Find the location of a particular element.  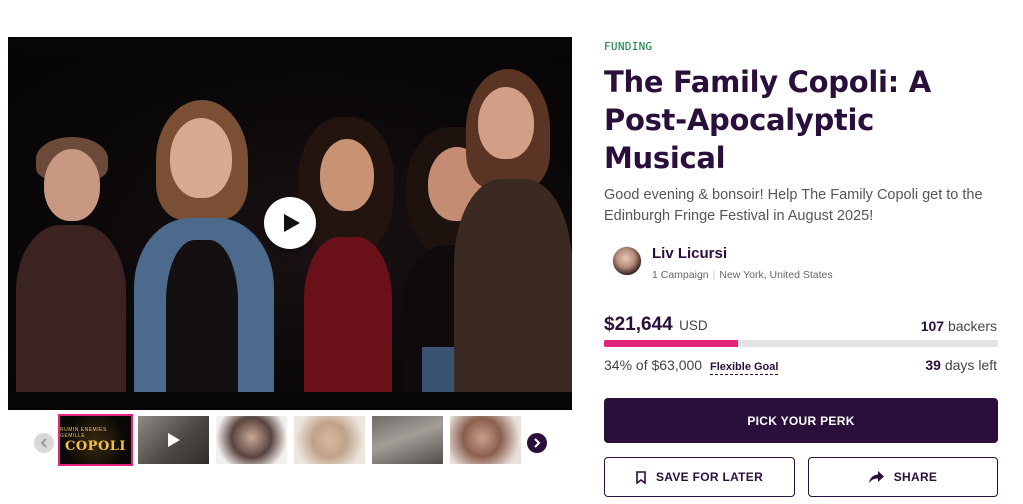

share-button: SHARE is located at coordinates (903, 477).